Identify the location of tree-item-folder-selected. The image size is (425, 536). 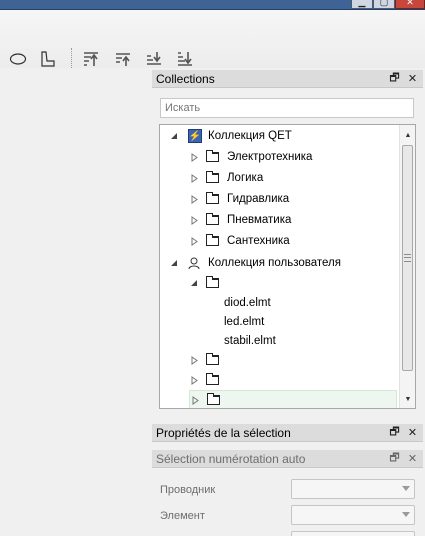
(293, 399).